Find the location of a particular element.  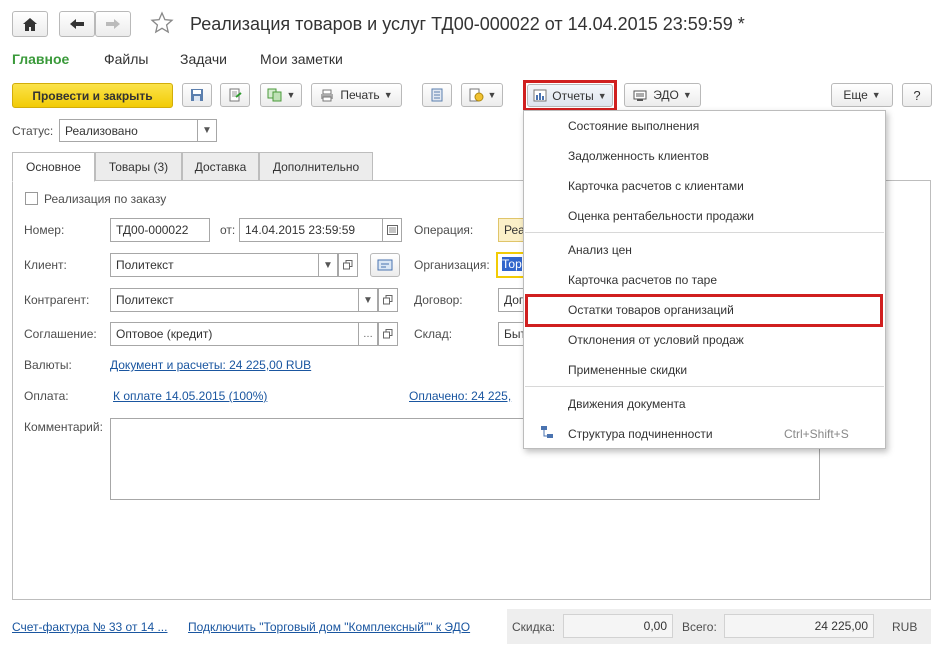

post-and-close-label: Провести и закрыть is located at coordinates (92, 95).